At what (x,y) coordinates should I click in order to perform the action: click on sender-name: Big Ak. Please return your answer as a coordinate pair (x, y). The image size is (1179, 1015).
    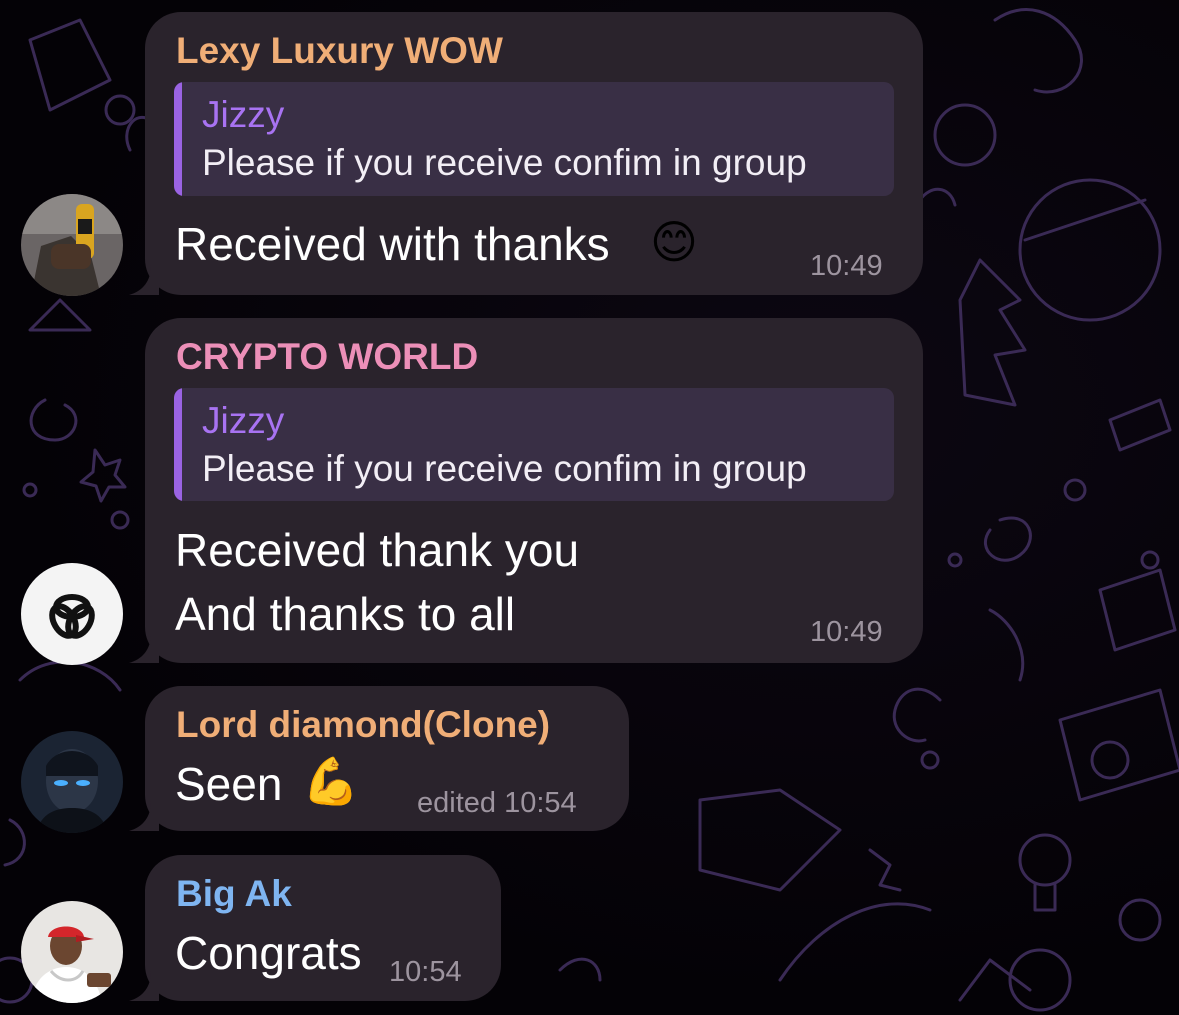
    Looking at the image, I should click on (234, 894).